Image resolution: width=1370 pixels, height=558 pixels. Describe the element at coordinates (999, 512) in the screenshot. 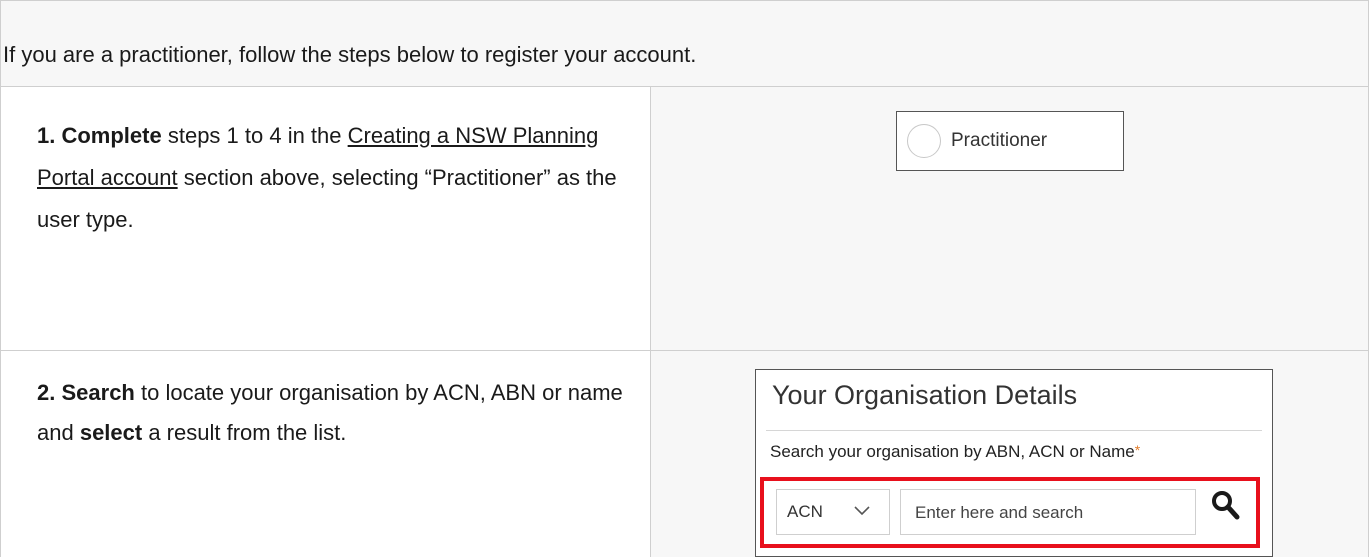

I see `search-input-placeholder: Enter here and search` at that location.